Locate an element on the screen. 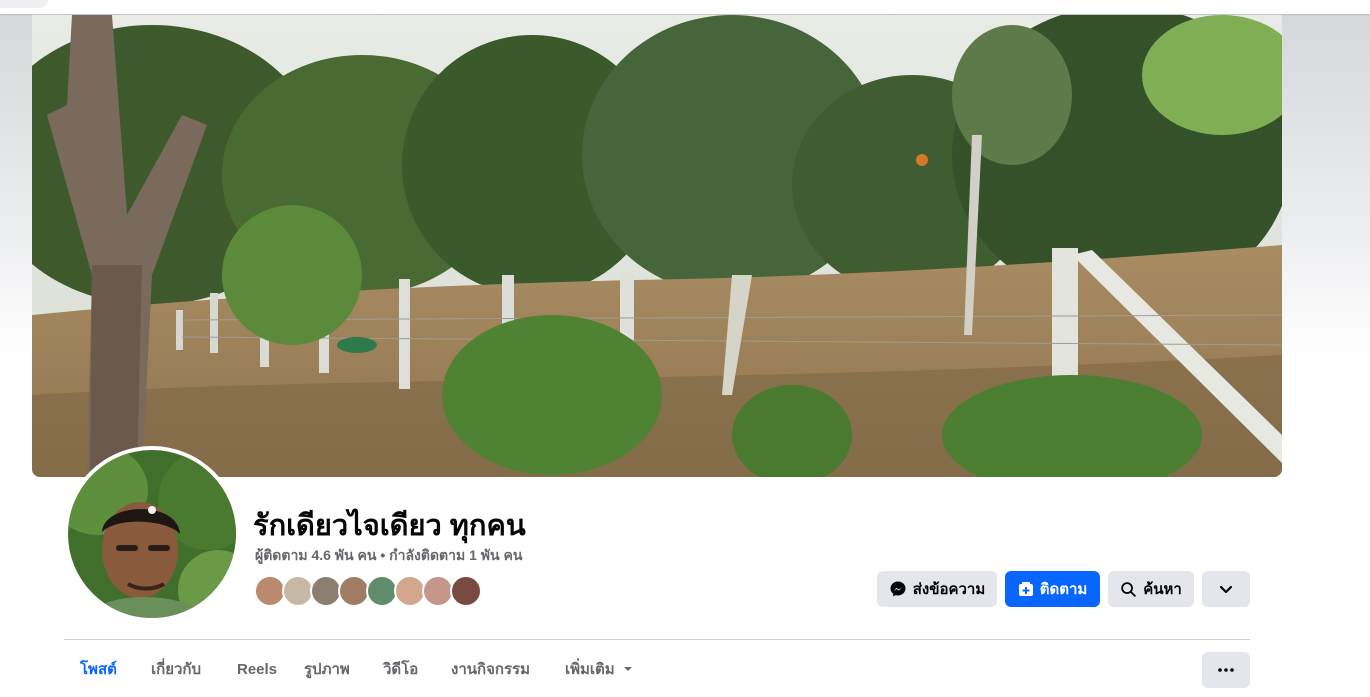  dropdown-button is located at coordinates (1226, 589).